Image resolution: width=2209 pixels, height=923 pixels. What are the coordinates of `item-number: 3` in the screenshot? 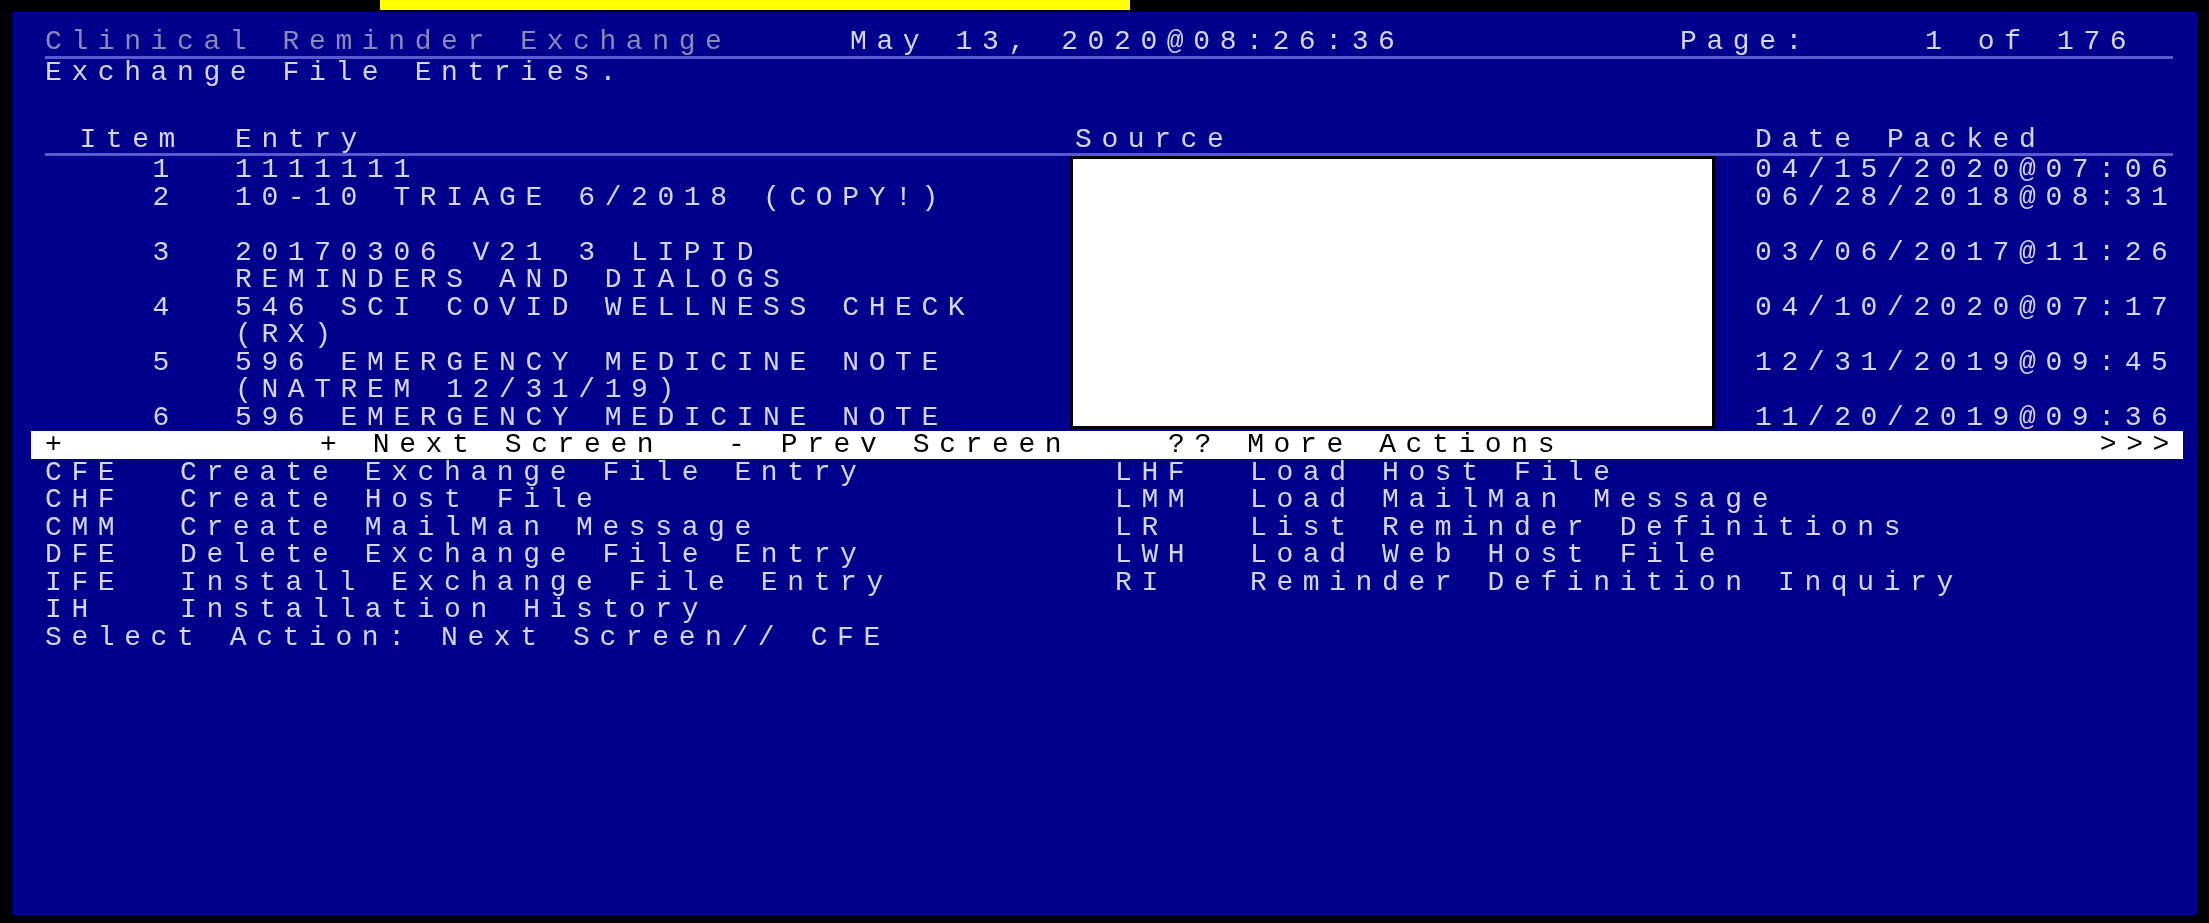 It's located at (165, 252).